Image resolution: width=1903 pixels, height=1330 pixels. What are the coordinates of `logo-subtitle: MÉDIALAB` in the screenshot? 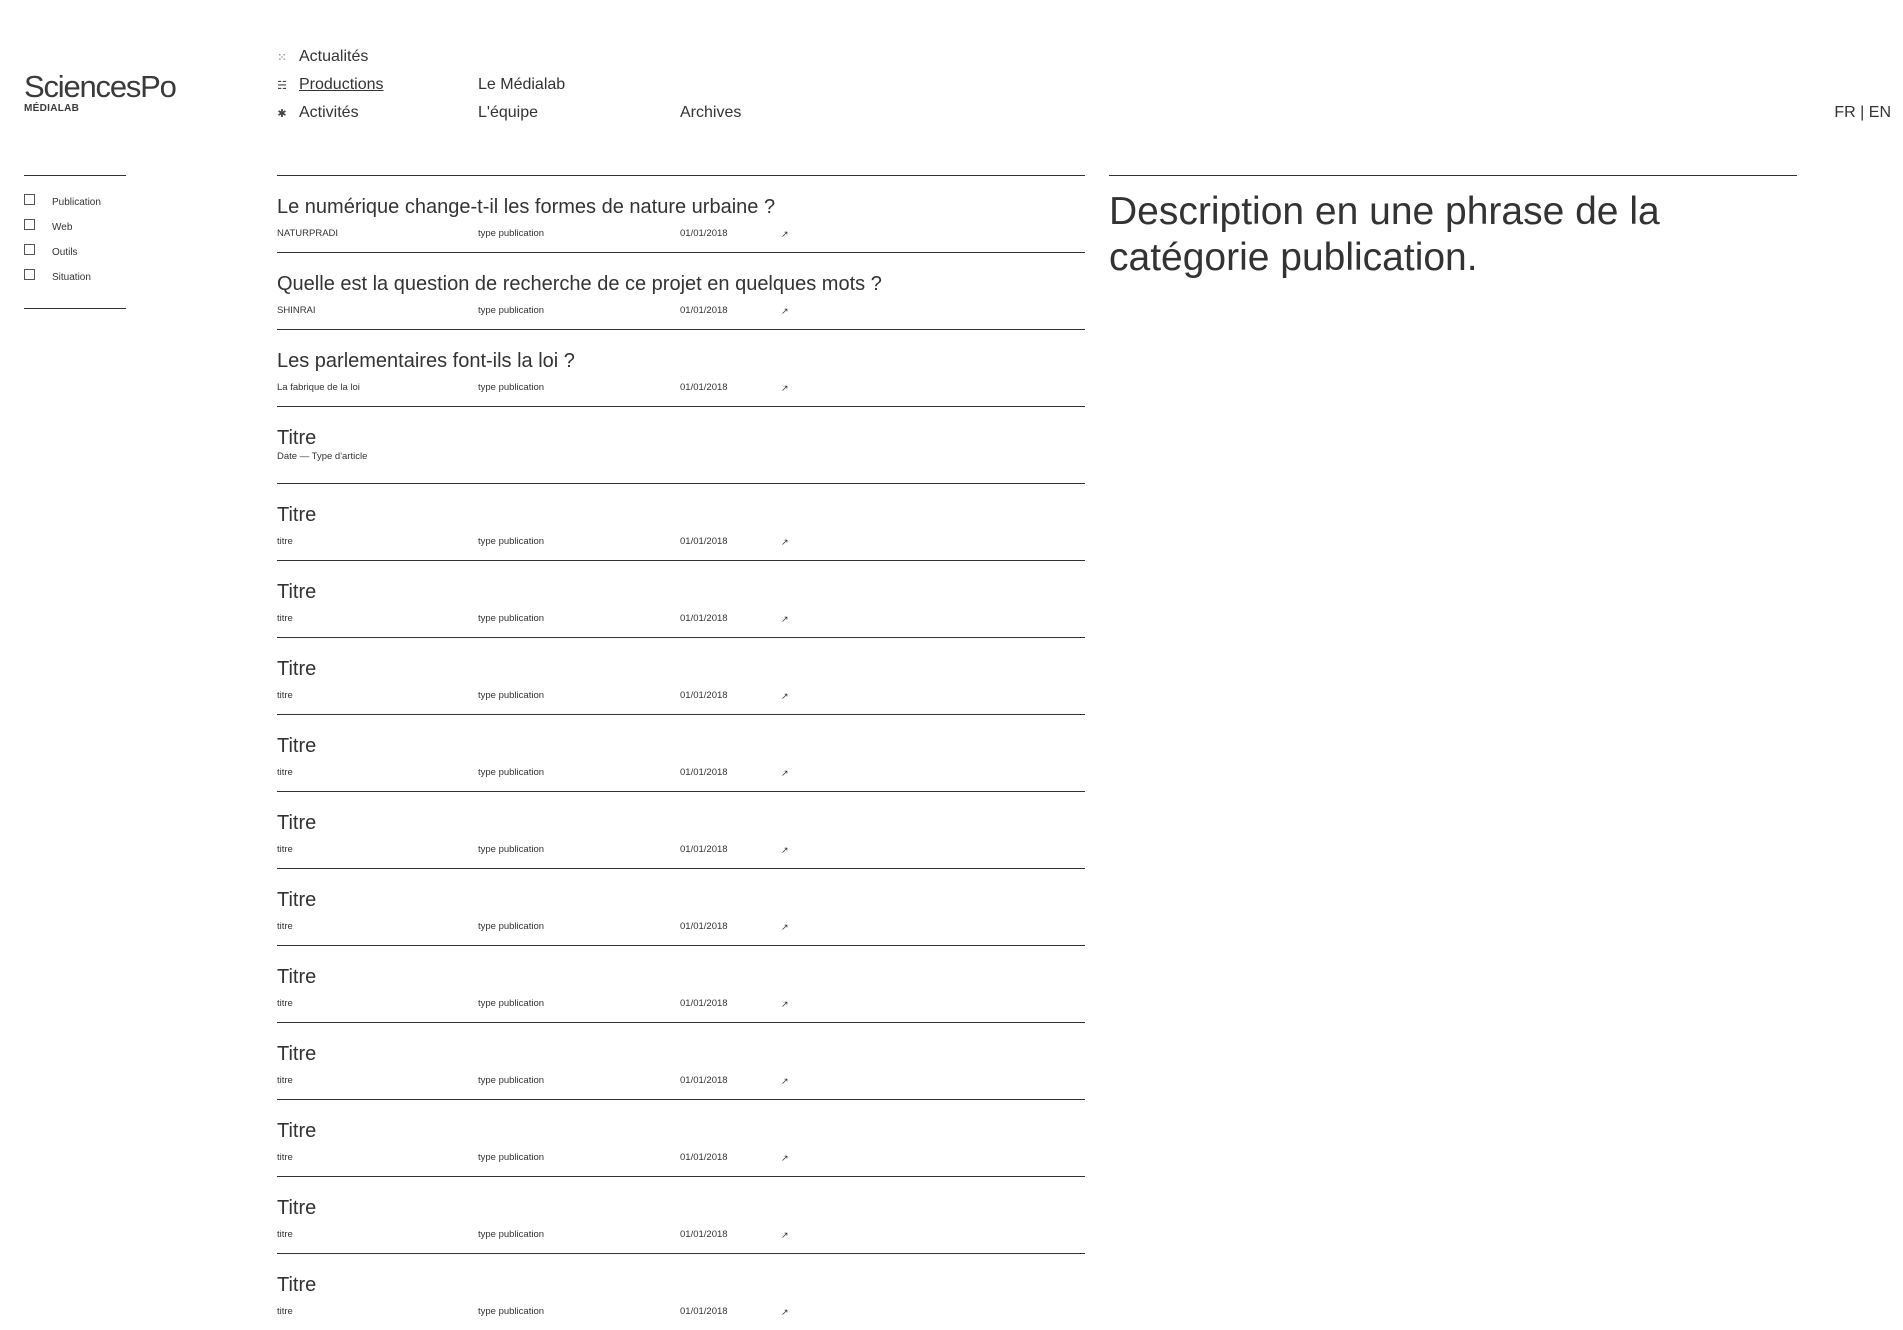 It's located at (52, 108).